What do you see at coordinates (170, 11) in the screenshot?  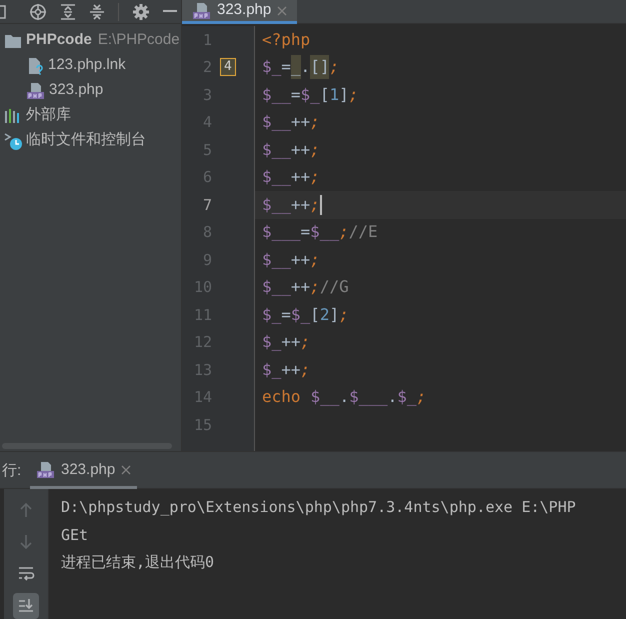 I see `minimize-icon` at bounding box center [170, 11].